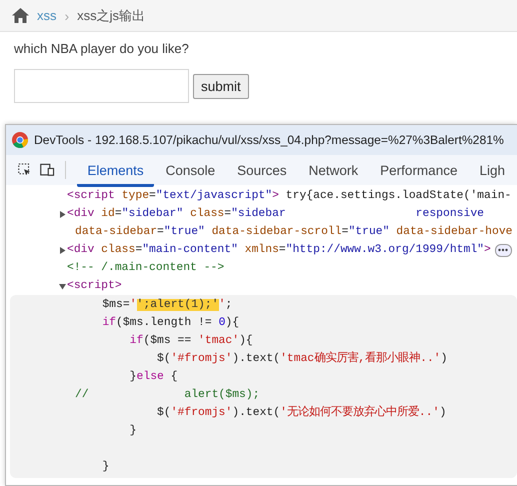  What do you see at coordinates (419, 171) in the screenshot?
I see `devtools-tab: Performance` at bounding box center [419, 171].